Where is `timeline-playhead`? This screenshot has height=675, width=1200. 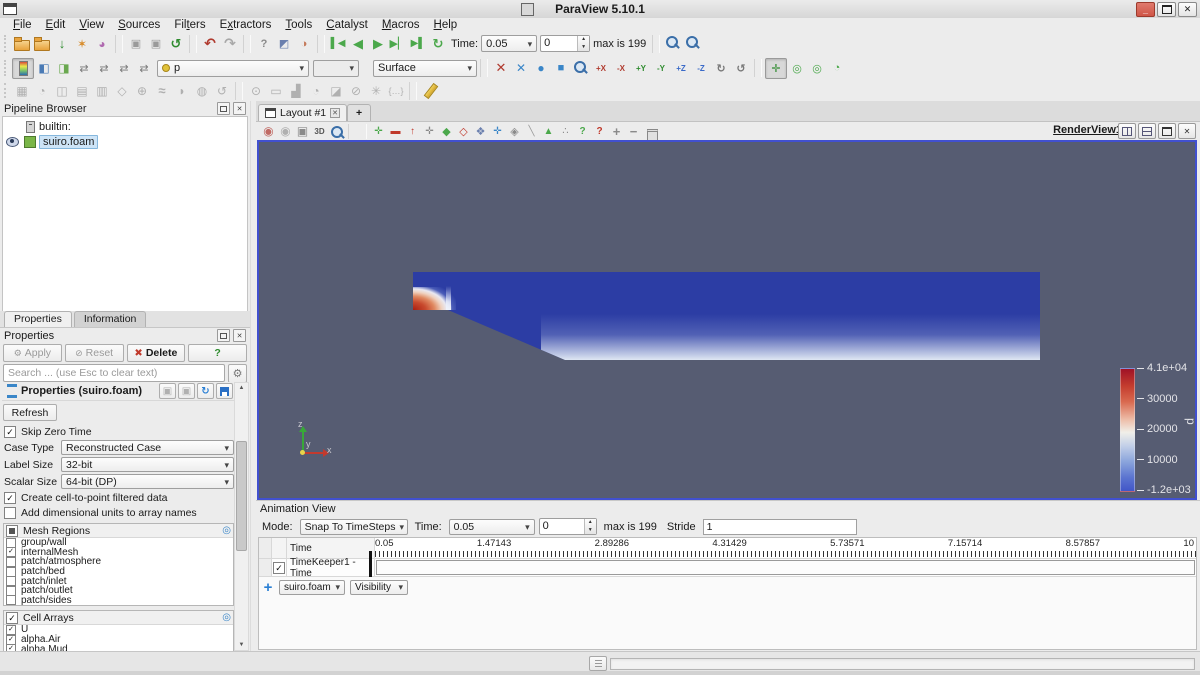 timeline-playhead is located at coordinates (370, 564).